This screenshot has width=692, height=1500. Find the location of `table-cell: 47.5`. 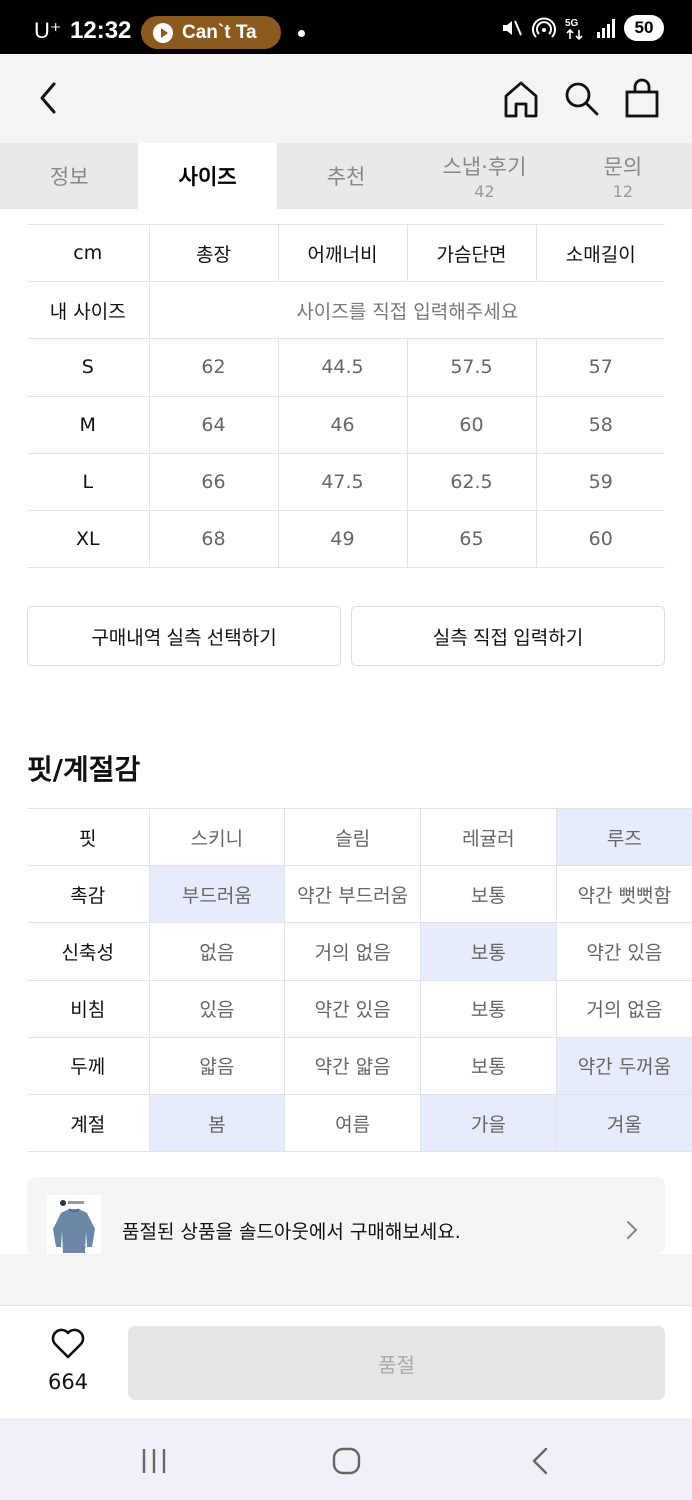

table-cell: 47.5 is located at coordinates (342, 481).